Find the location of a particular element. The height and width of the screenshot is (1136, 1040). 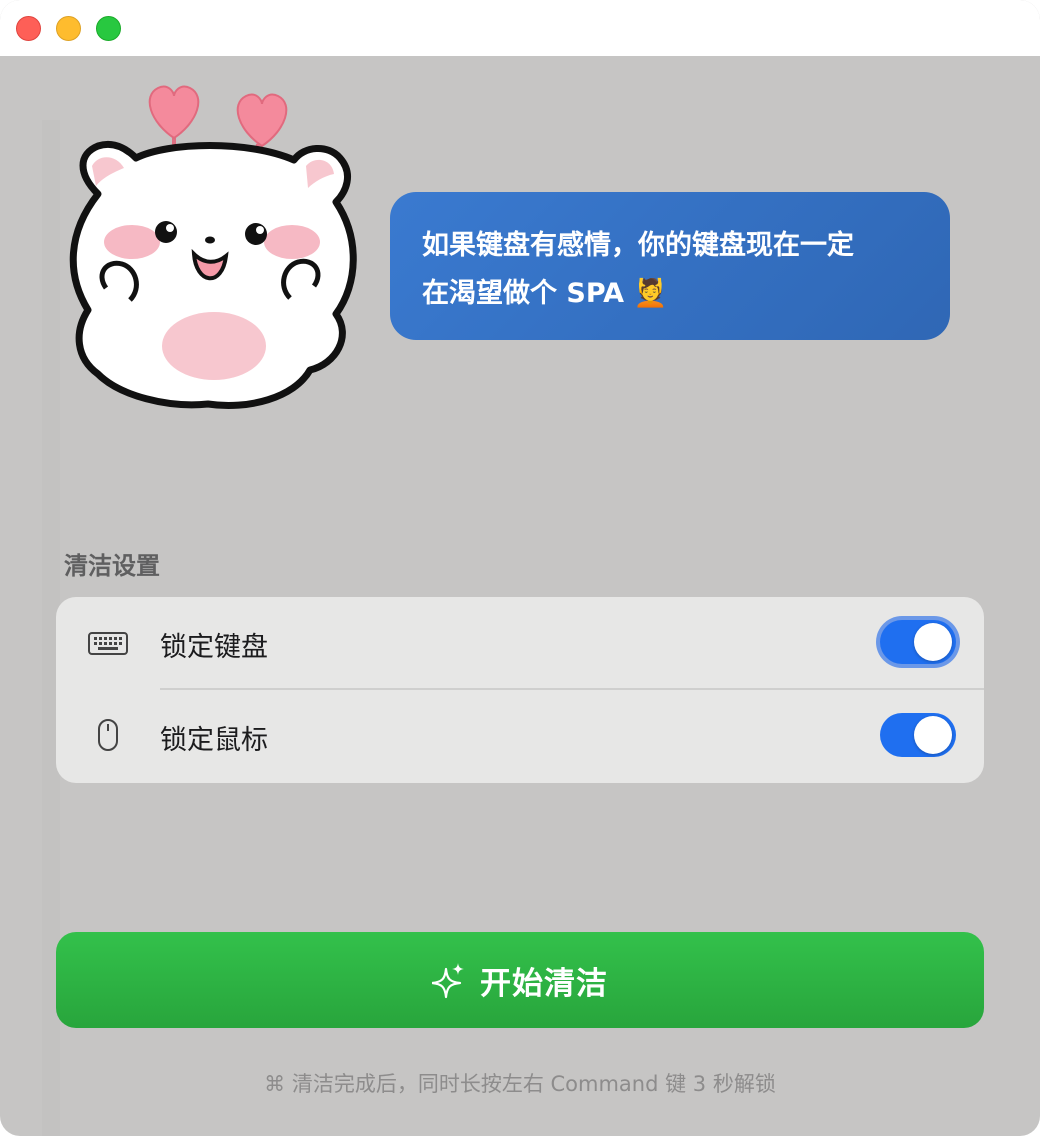

setting-row-lock-mouse: 锁定鼠标 is located at coordinates (520, 736).